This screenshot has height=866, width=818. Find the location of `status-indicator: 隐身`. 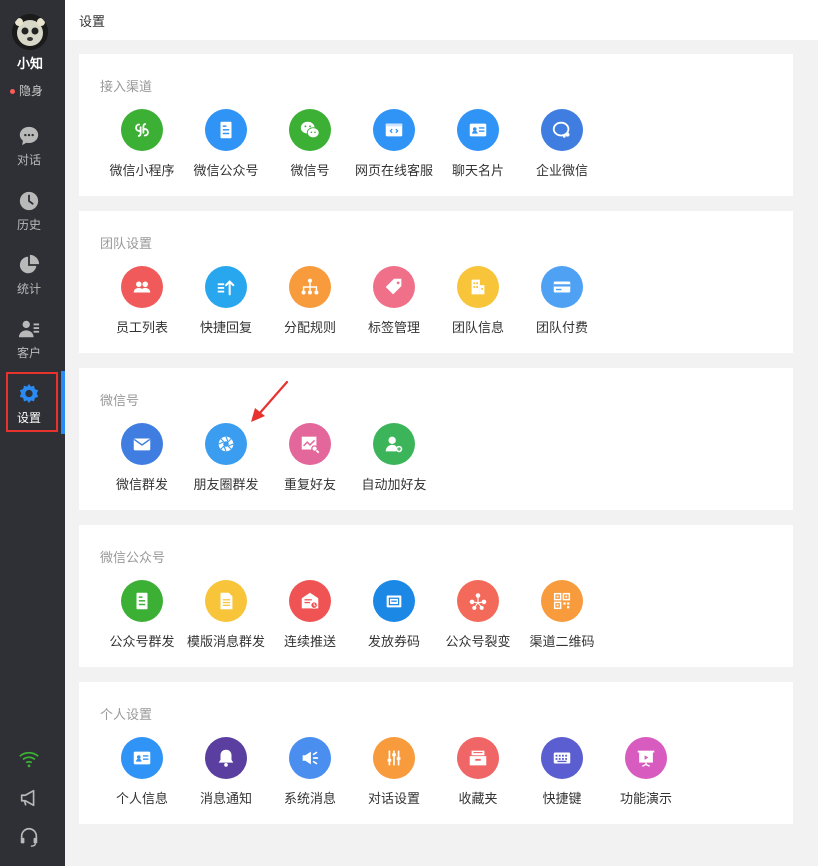

status-indicator: 隐身 is located at coordinates (26, 90).